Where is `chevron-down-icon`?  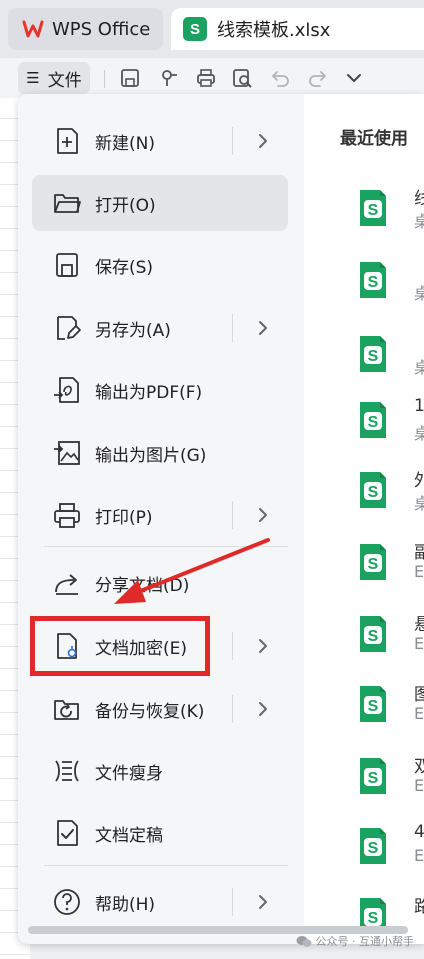
chevron-down-icon is located at coordinates (354, 78).